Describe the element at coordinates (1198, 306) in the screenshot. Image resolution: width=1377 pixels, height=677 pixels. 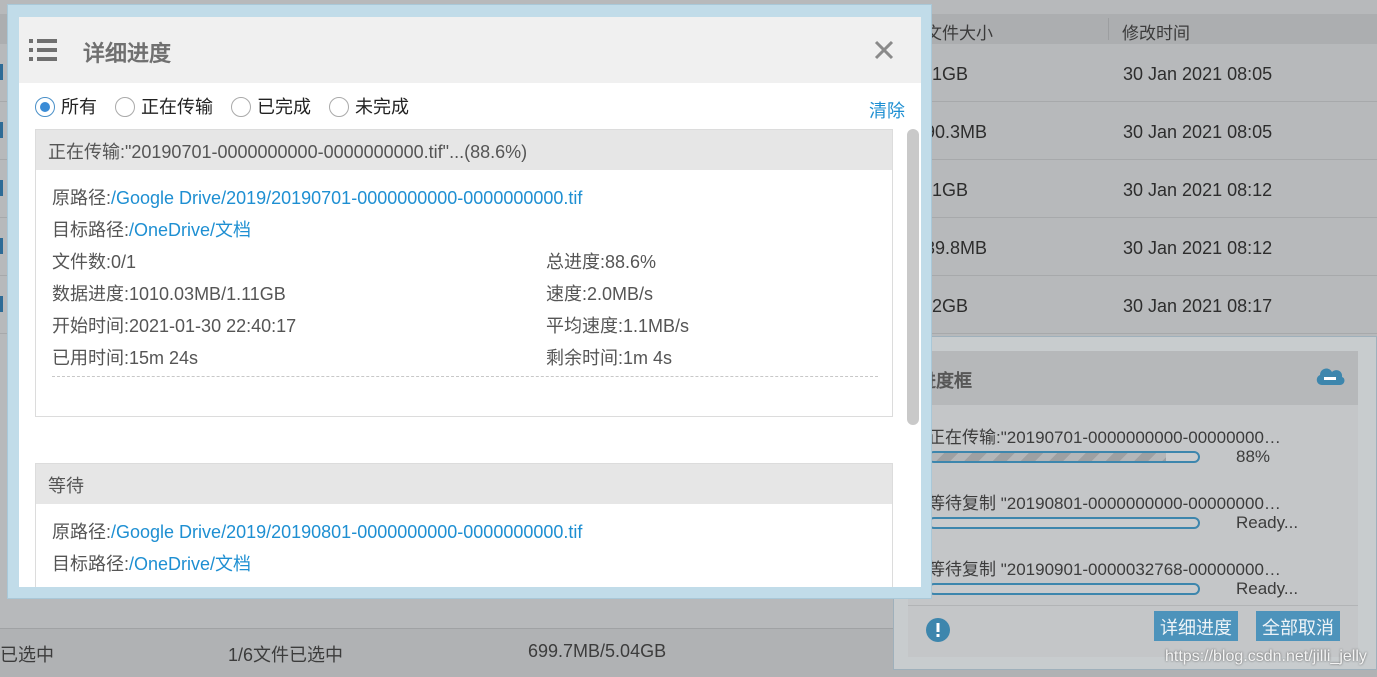
I see `file-modified: 30 Jan 2021 08:17` at that location.